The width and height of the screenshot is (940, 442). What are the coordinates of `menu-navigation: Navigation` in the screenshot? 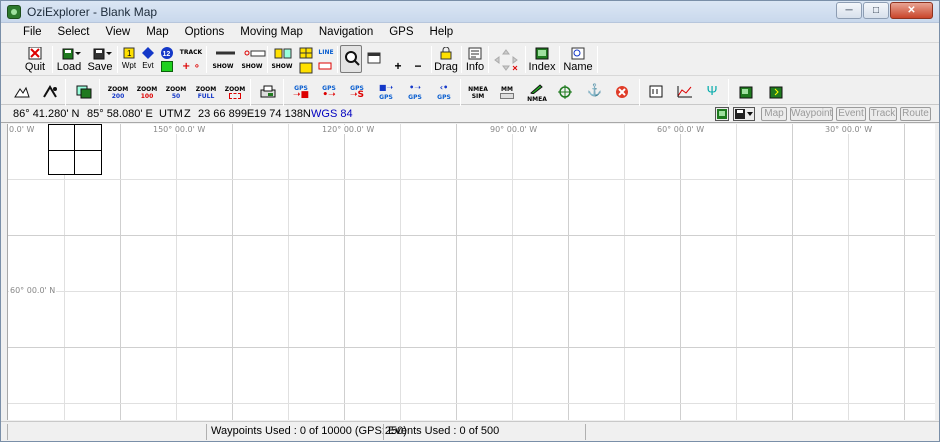 It's located at (346, 33).